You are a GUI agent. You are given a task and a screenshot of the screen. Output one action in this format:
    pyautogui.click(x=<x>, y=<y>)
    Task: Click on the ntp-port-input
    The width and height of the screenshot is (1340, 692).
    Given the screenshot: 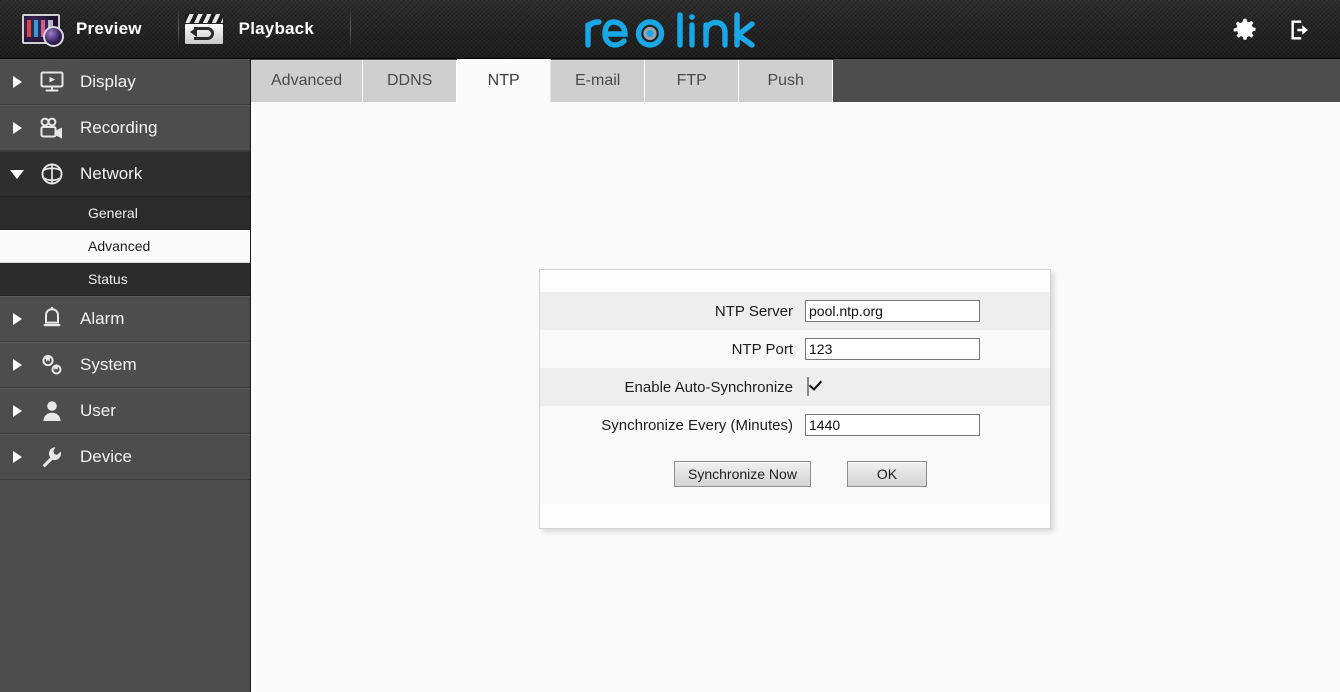 What is the action you would take?
    pyautogui.click(x=892, y=349)
    